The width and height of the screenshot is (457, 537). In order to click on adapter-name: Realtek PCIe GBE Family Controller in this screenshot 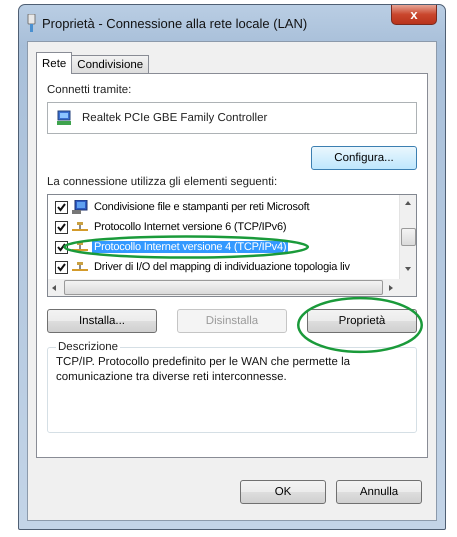, I will do `click(175, 118)`.